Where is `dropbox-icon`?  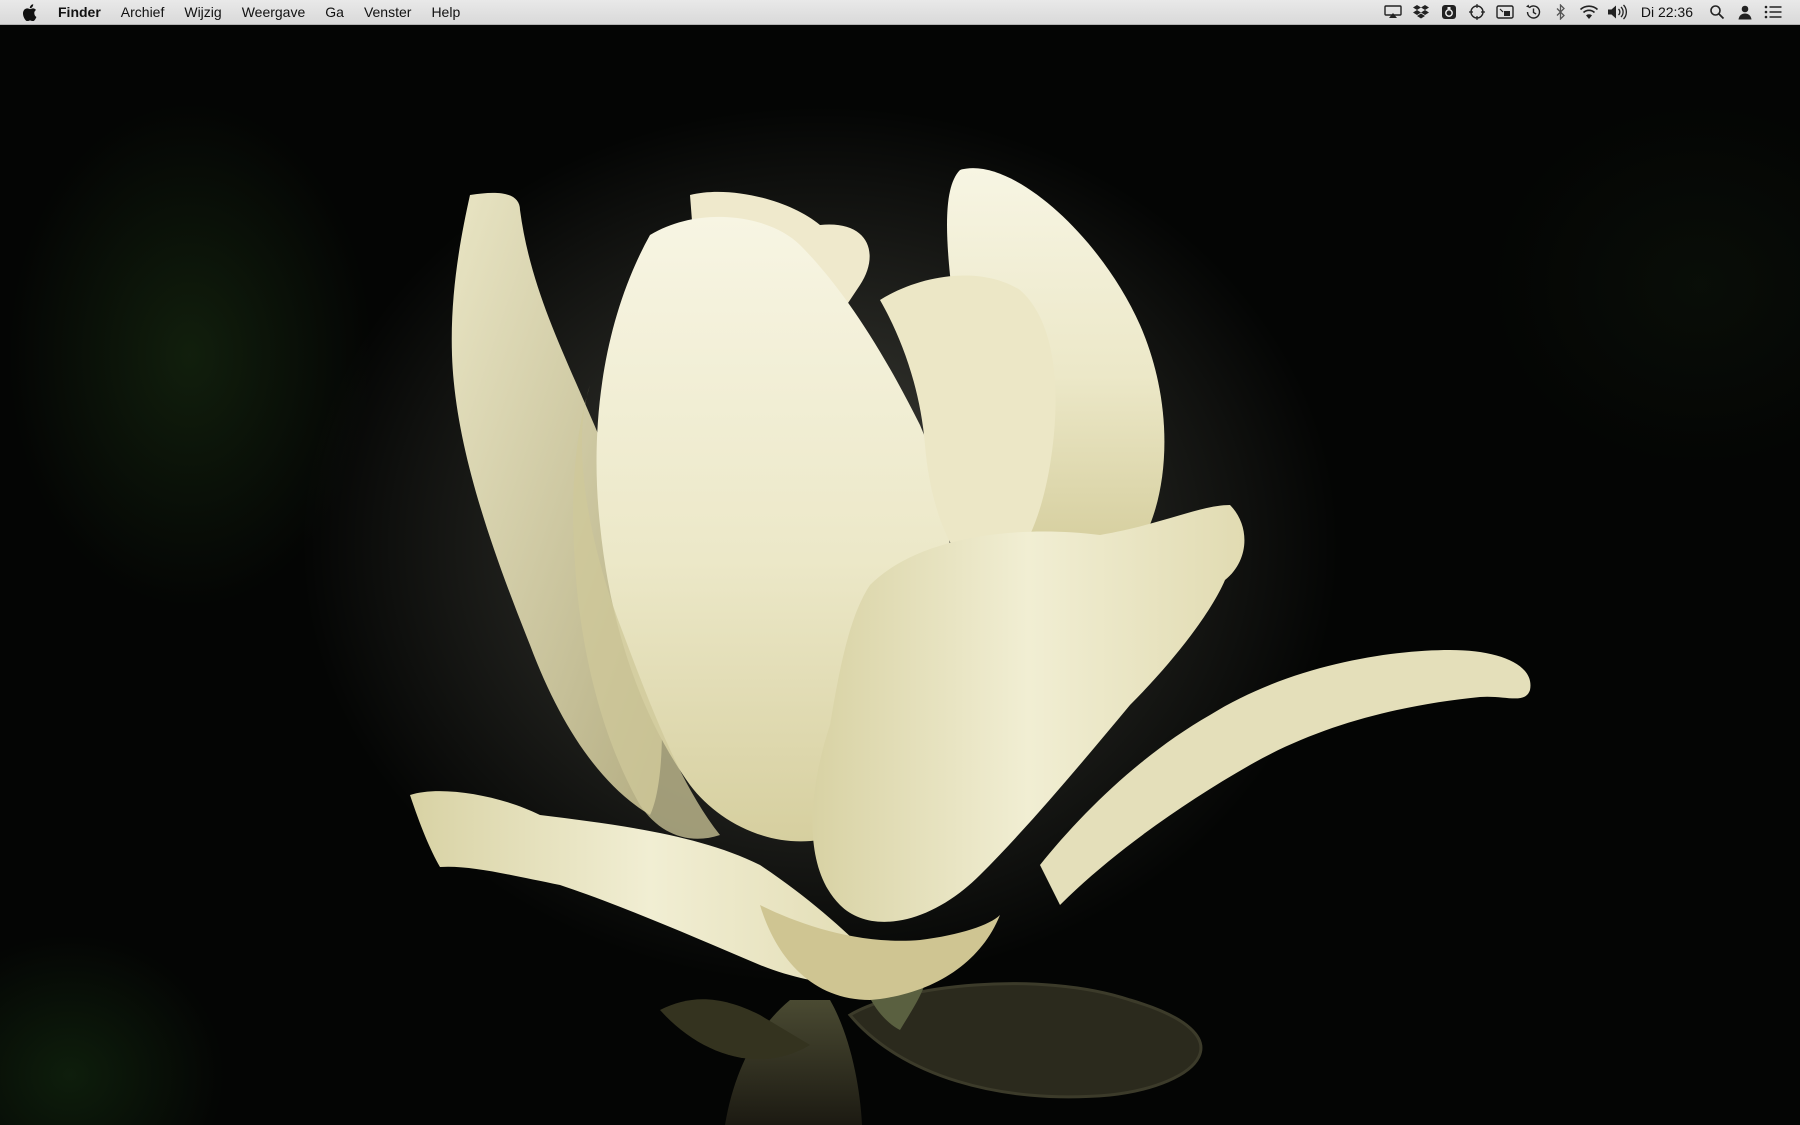 dropbox-icon is located at coordinates (1421, 12).